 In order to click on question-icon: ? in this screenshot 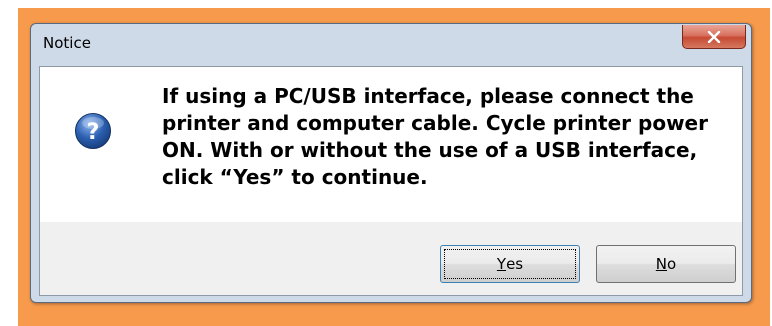, I will do `click(93, 131)`.